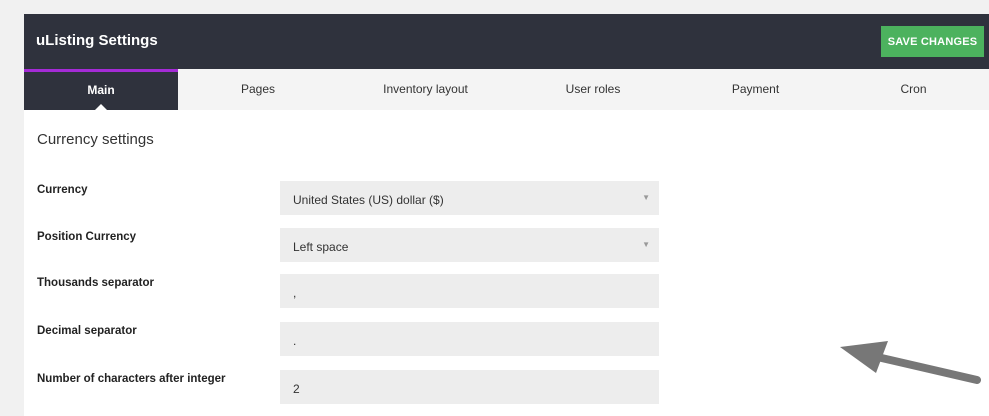  Describe the element at coordinates (97, 40) in the screenshot. I see `page-title: uListing Settings` at that location.